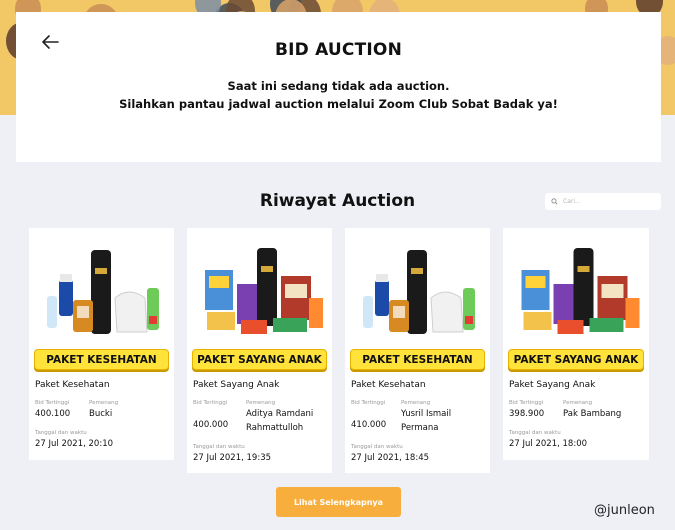 The width and height of the screenshot is (675, 530). What do you see at coordinates (53, 414) in the screenshot?
I see `highest-bid: 400.100` at bounding box center [53, 414].